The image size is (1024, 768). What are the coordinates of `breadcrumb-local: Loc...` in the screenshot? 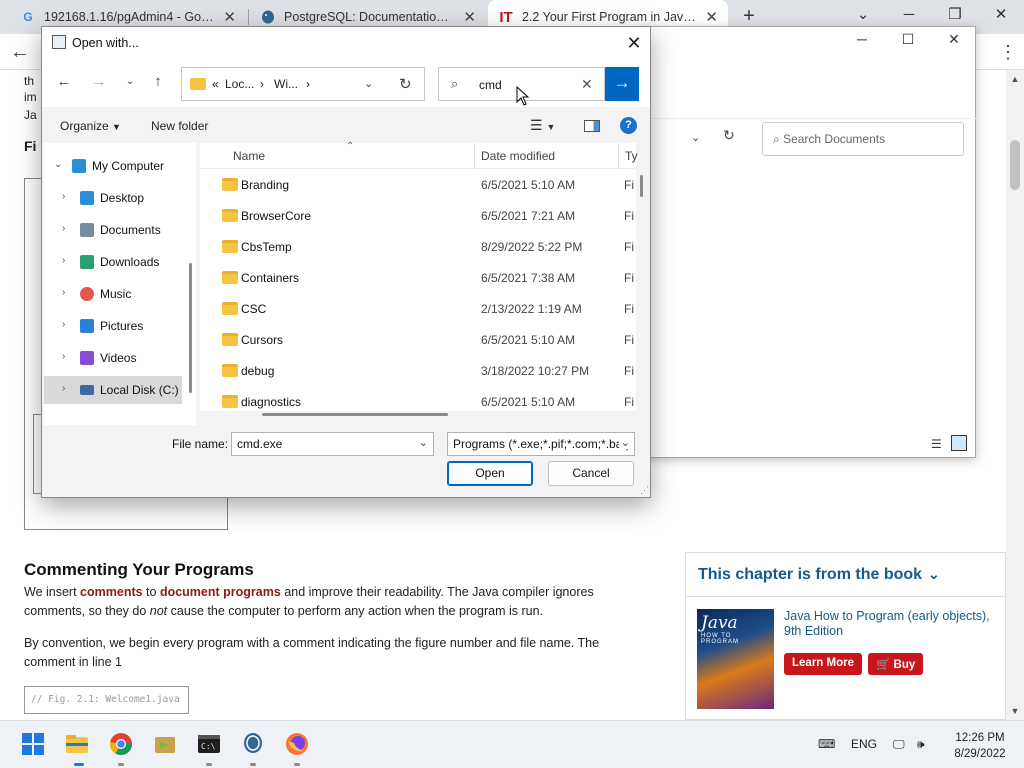 It's located at (239, 84).